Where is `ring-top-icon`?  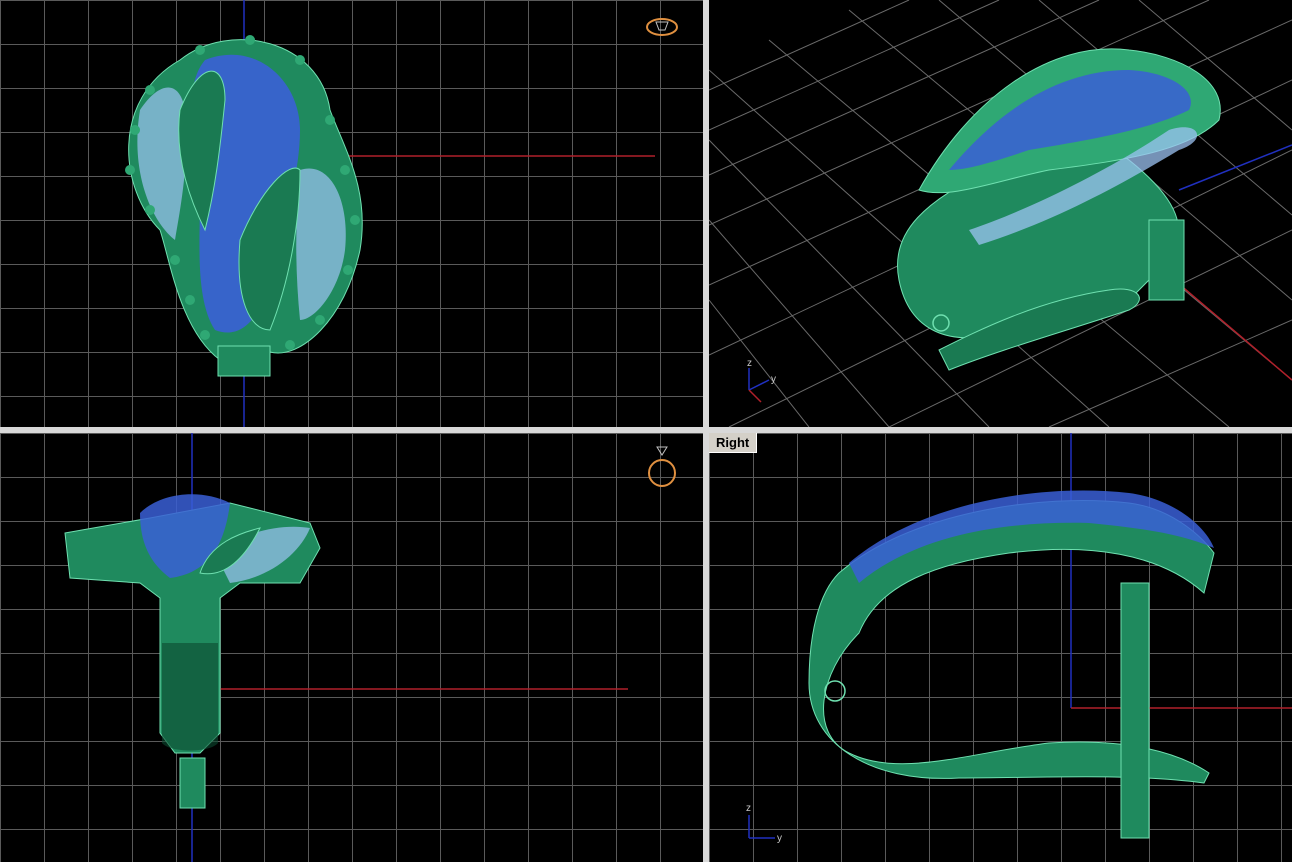
ring-top-icon is located at coordinates (662, 27).